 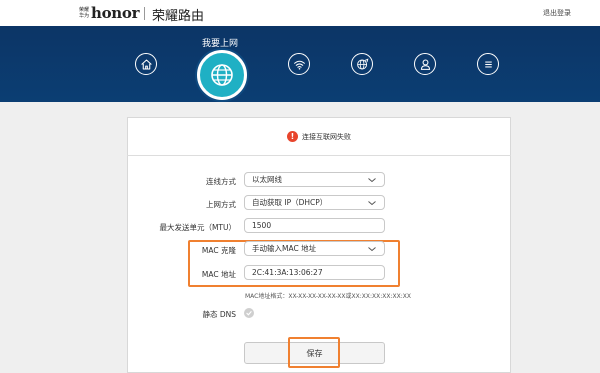 I want to click on mtu-input: 1500, so click(x=314, y=225).